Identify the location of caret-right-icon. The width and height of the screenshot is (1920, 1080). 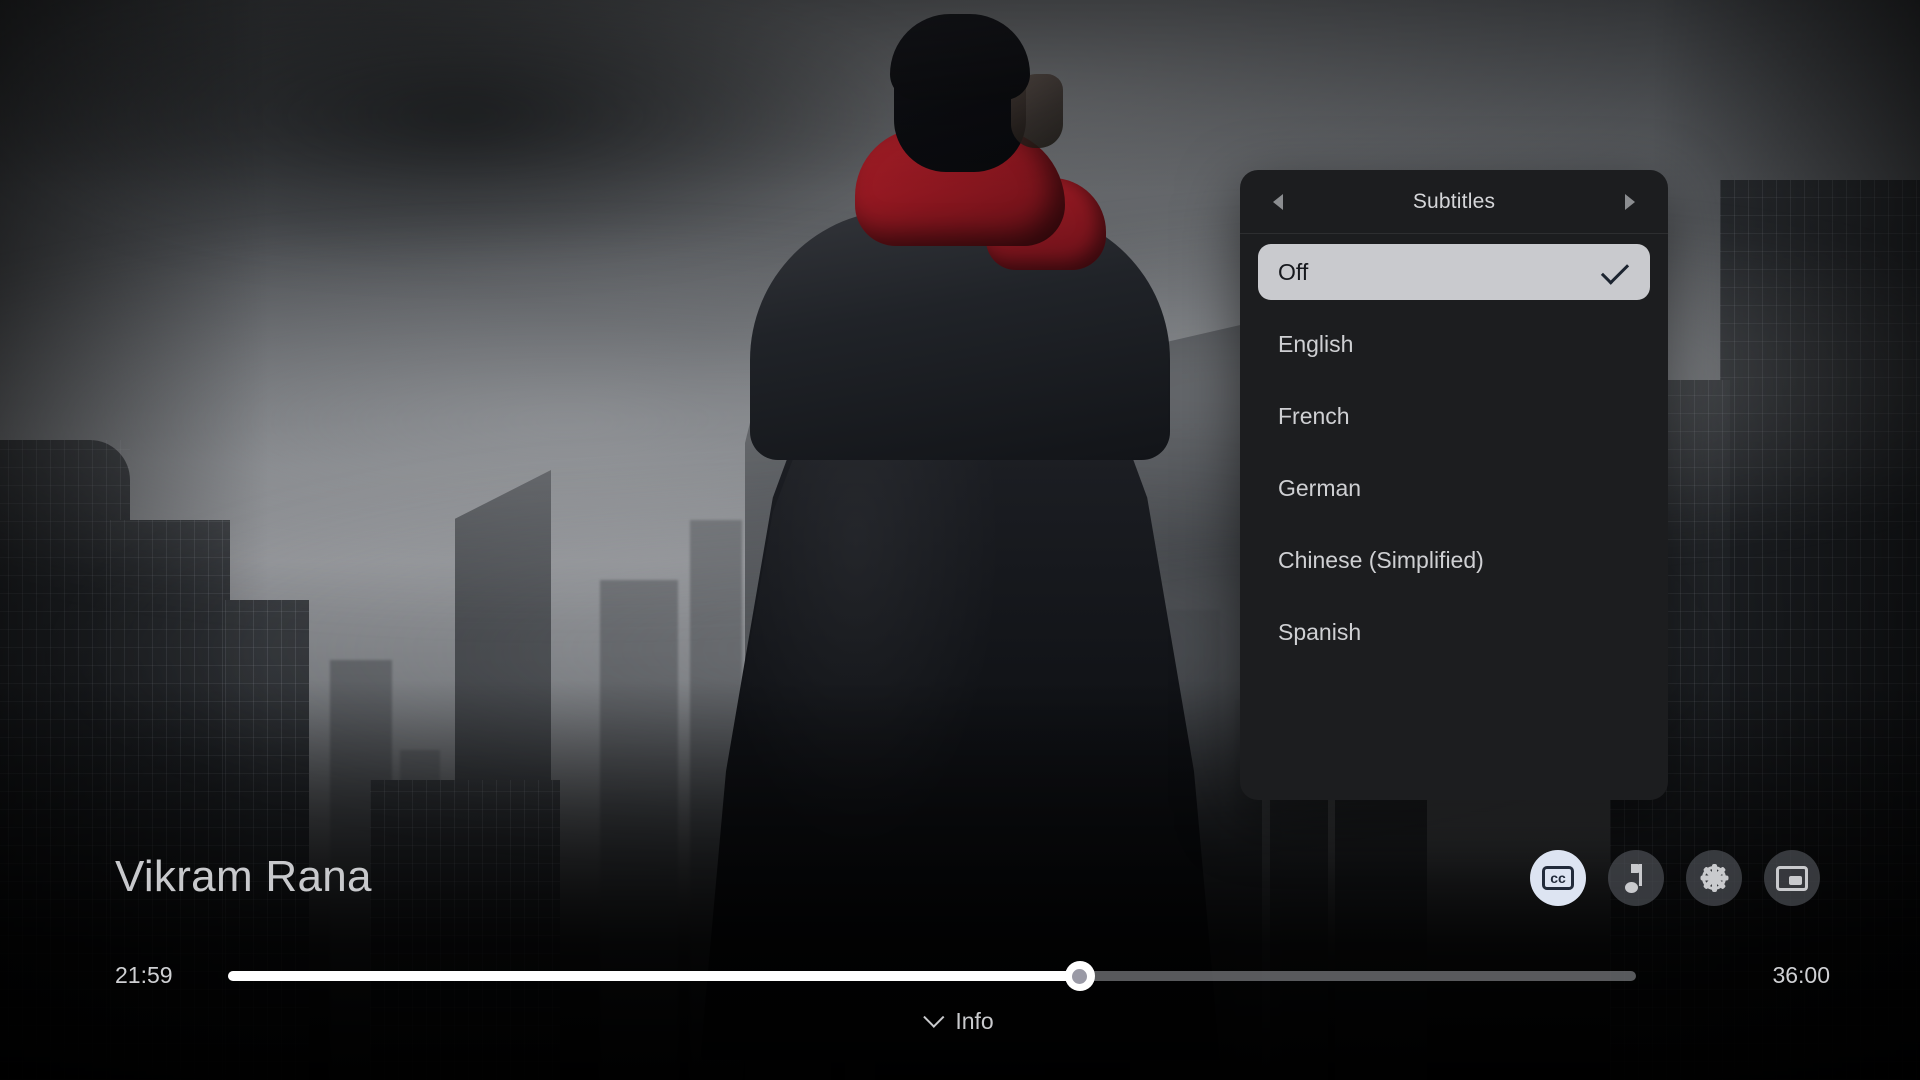
(1630, 202).